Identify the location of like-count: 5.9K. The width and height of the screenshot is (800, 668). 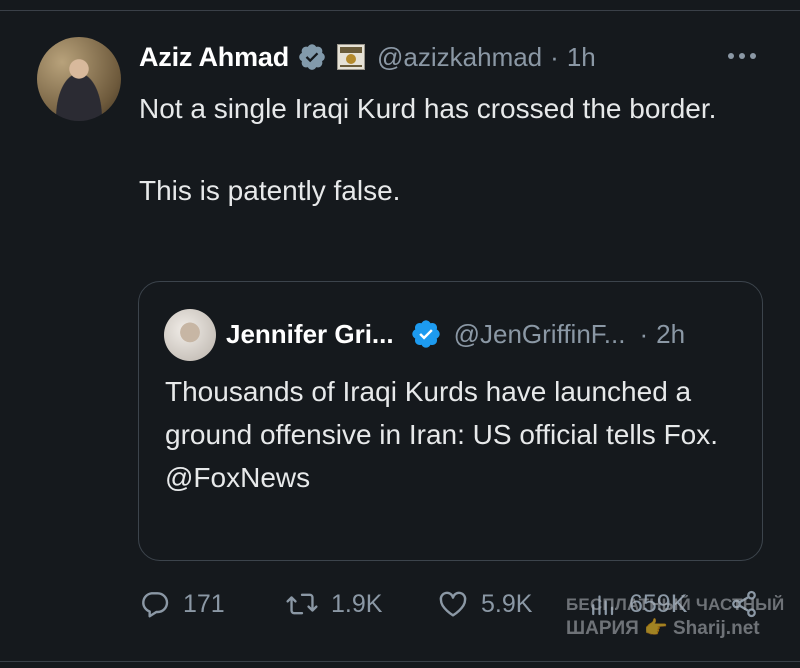
(507, 603).